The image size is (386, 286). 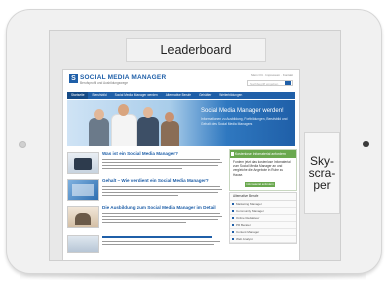 What do you see at coordinates (104, 83) in the screenshot?
I see `logo-subtitle: Berufsprofil und Ausbildungswege` at bounding box center [104, 83].